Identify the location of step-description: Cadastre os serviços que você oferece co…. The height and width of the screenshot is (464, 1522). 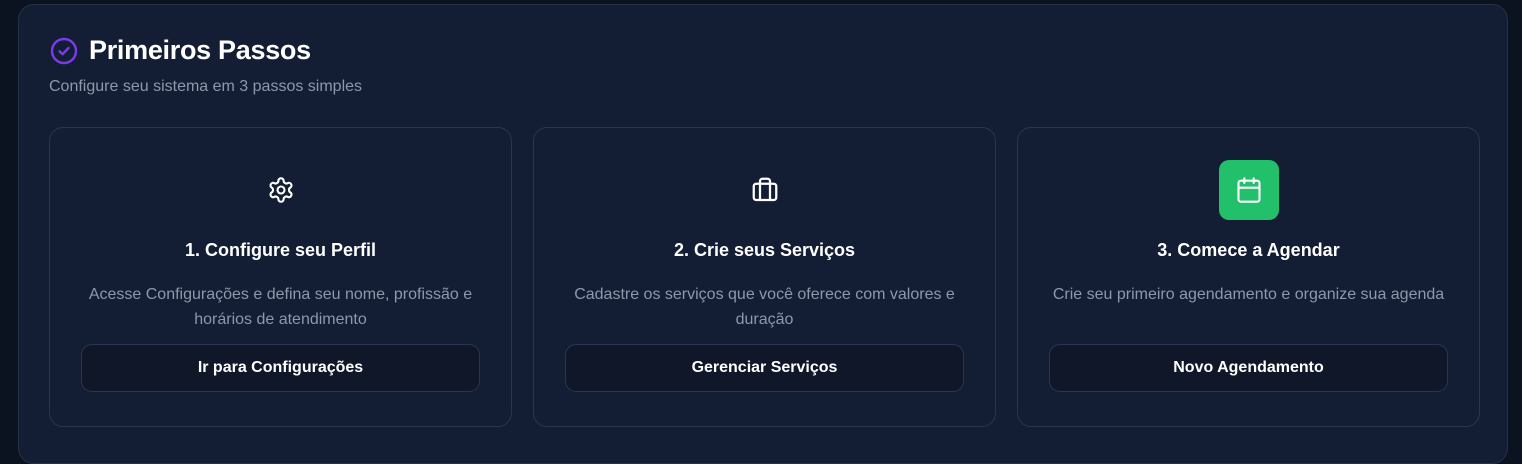
(764, 307).